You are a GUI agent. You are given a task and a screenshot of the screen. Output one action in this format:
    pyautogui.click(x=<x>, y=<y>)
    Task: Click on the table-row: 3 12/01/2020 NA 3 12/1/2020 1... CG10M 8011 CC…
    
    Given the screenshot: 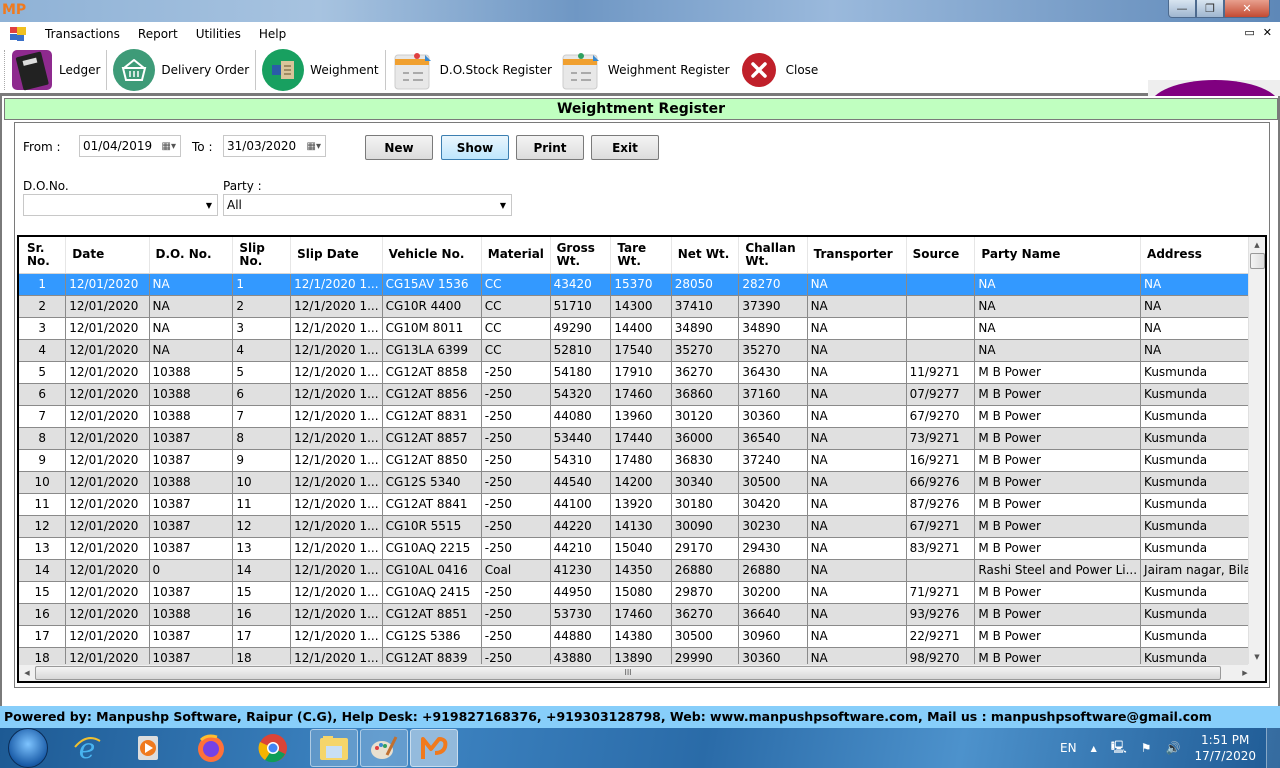 What is the action you would take?
    pyautogui.click(x=642, y=328)
    